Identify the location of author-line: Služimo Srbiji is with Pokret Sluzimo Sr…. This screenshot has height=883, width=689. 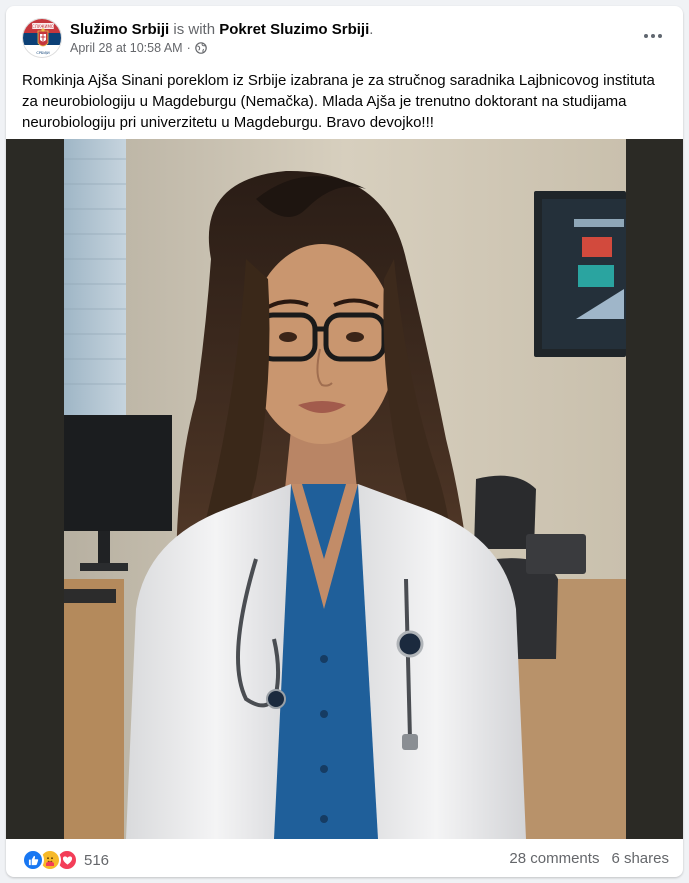
(221, 29).